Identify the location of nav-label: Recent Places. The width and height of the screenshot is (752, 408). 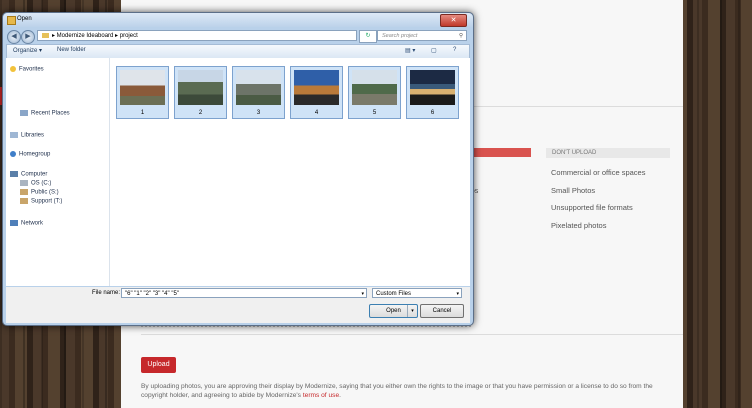
(50, 113).